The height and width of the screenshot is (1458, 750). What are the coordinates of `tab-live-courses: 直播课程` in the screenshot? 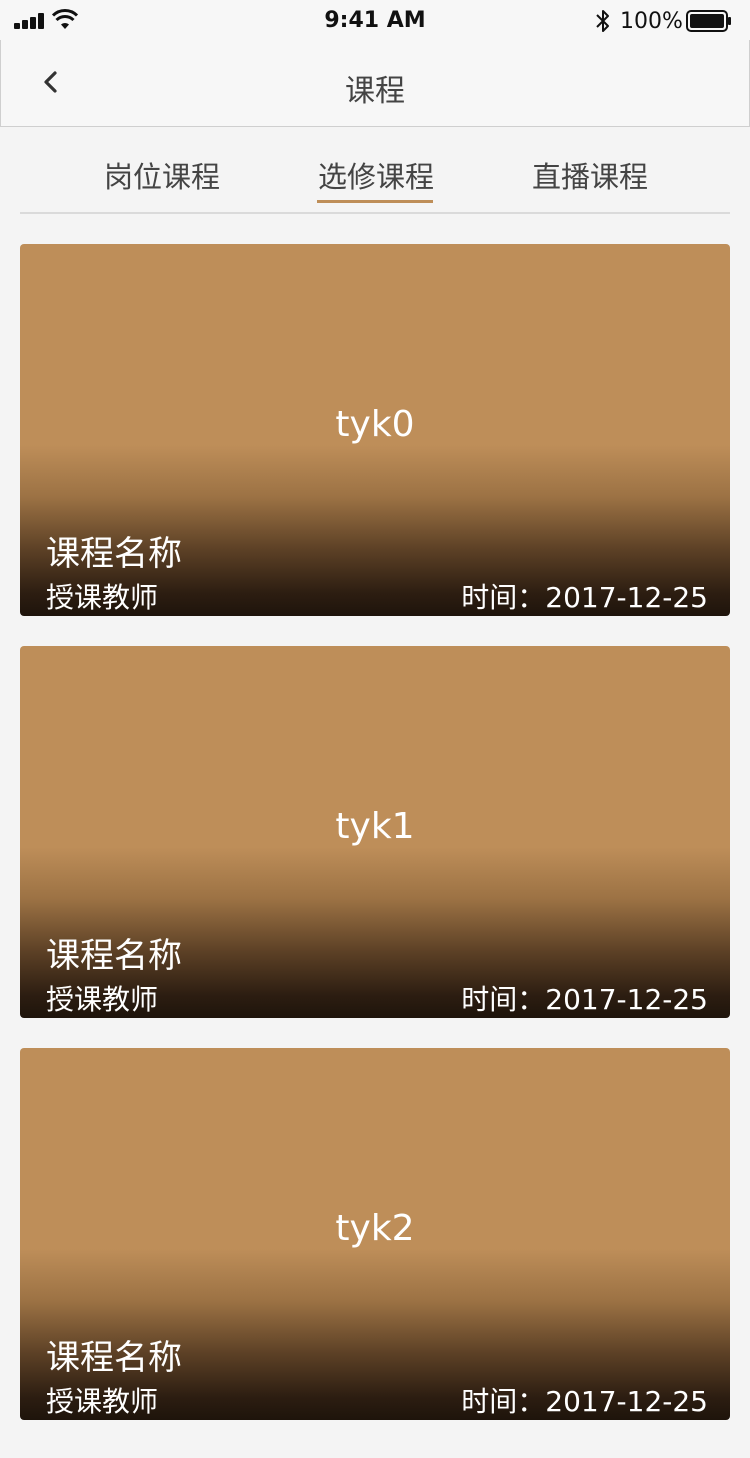 It's located at (590, 175).